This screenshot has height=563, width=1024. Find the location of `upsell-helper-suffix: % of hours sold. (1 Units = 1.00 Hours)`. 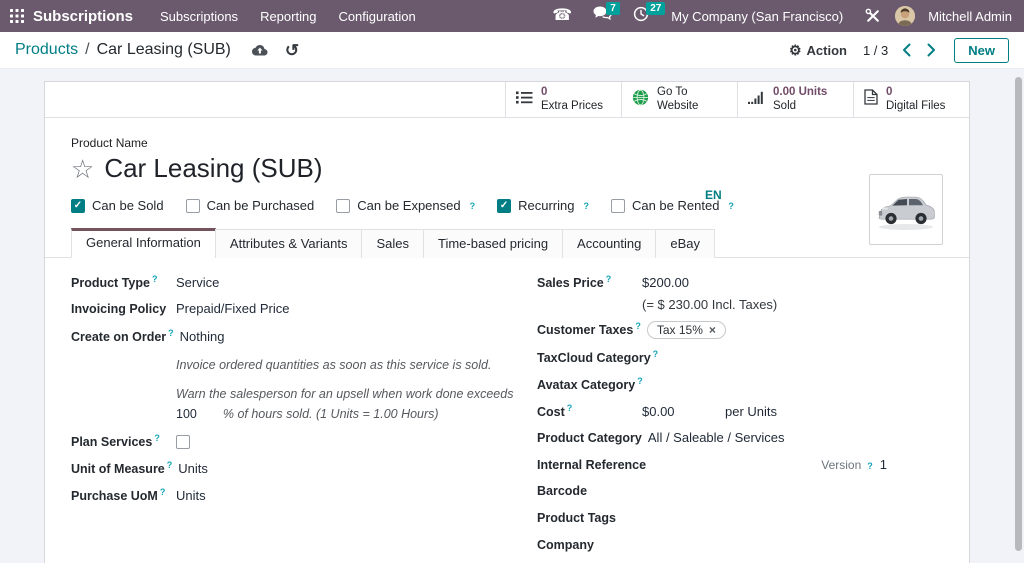

upsell-helper-suffix: % of hours sold. (1 Units = 1.00 Hours) is located at coordinates (330, 414).